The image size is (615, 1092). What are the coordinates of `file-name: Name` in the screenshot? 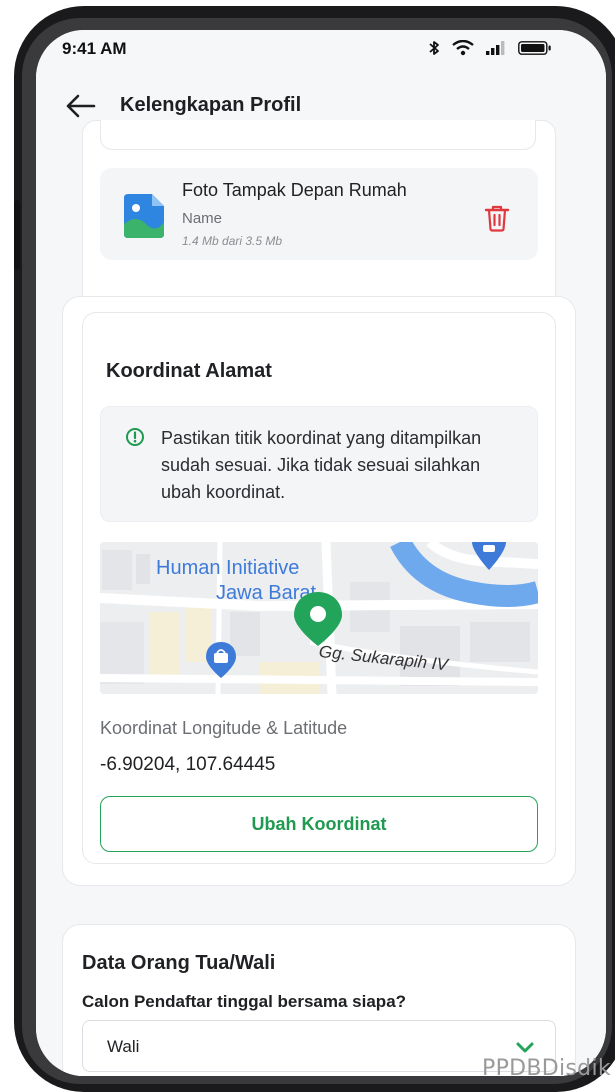 It's located at (202, 218).